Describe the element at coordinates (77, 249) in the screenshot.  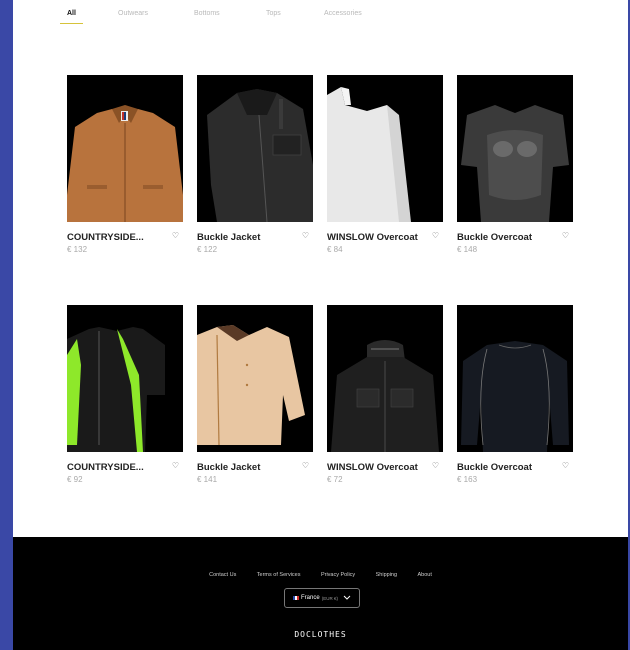
I see `product-price: € 132` at that location.